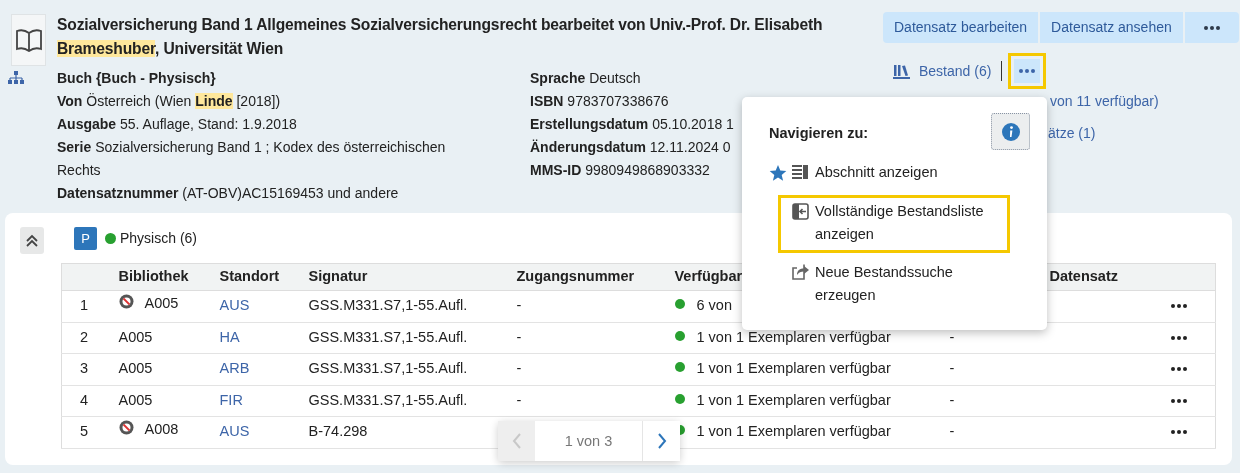 Image resolution: width=1240 pixels, height=473 pixels. Describe the element at coordinates (16, 78) in the screenshot. I see `hierarchy-icon` at that location.